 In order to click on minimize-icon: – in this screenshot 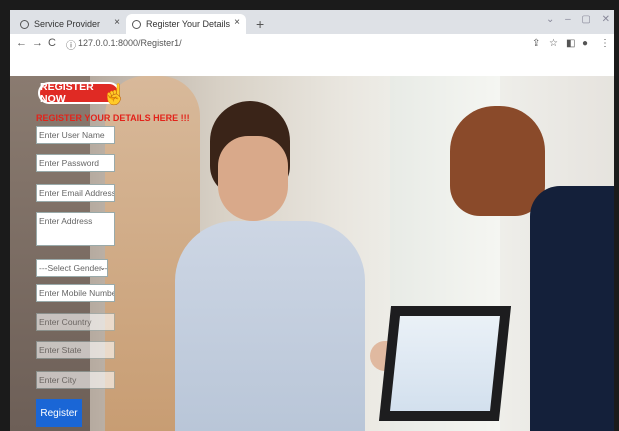, I will do `click(568, 22)`.